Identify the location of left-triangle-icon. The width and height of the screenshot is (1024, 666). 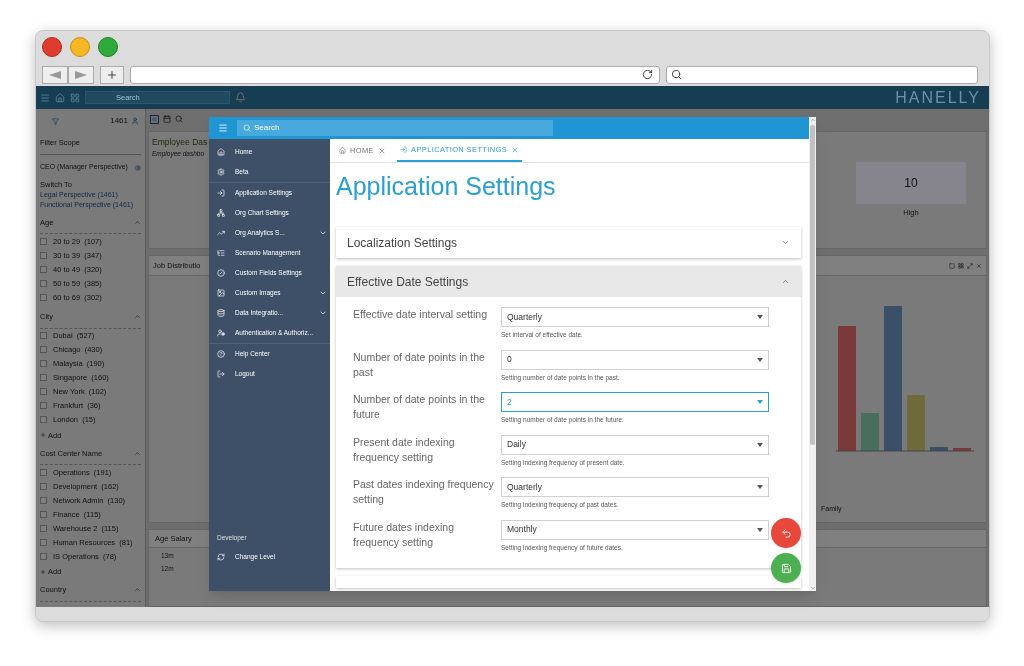
(55, 74).